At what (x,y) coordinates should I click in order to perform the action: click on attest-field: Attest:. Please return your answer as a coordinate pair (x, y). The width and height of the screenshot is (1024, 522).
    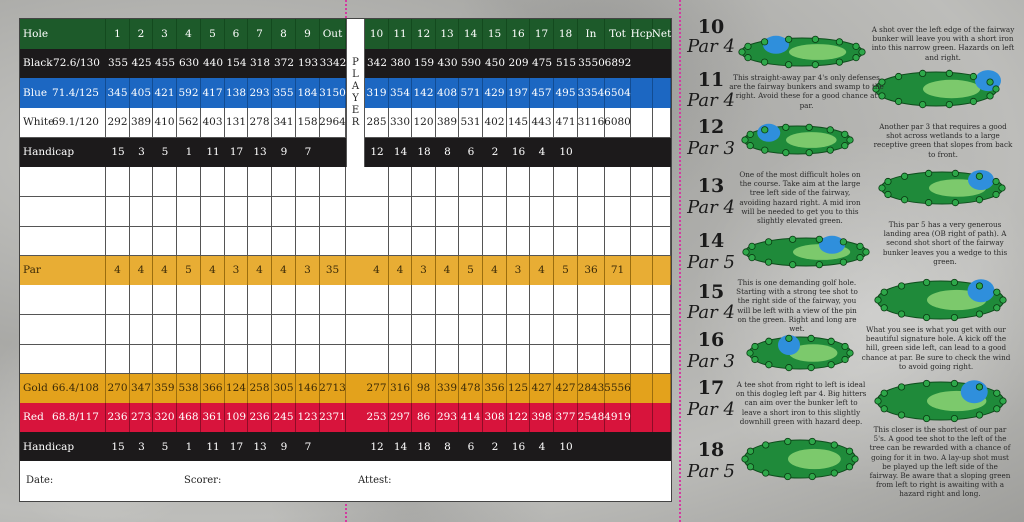
    Looking at the image, I should click on (375, 480).